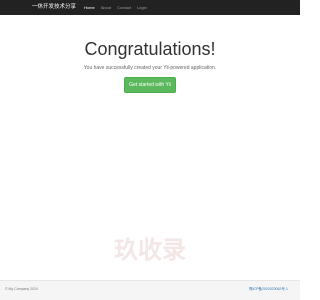  I want to click on nav-link-about: About, so click(106, 7).